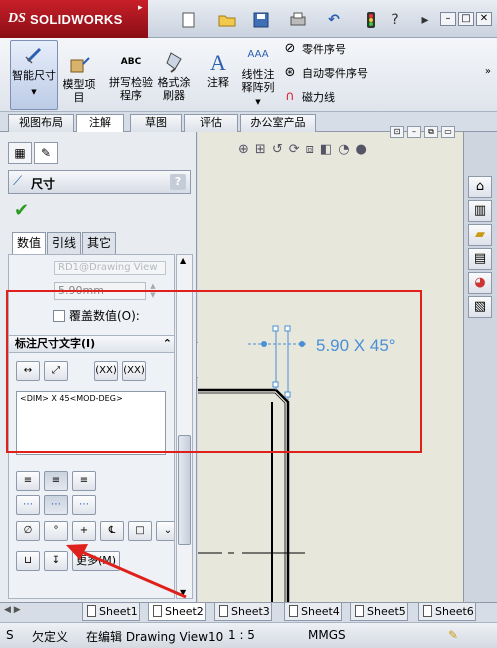  Describe the element at coordinates (290, 72) in the screenshot. I see `auto-balloon-icon: ⊛` at that location.